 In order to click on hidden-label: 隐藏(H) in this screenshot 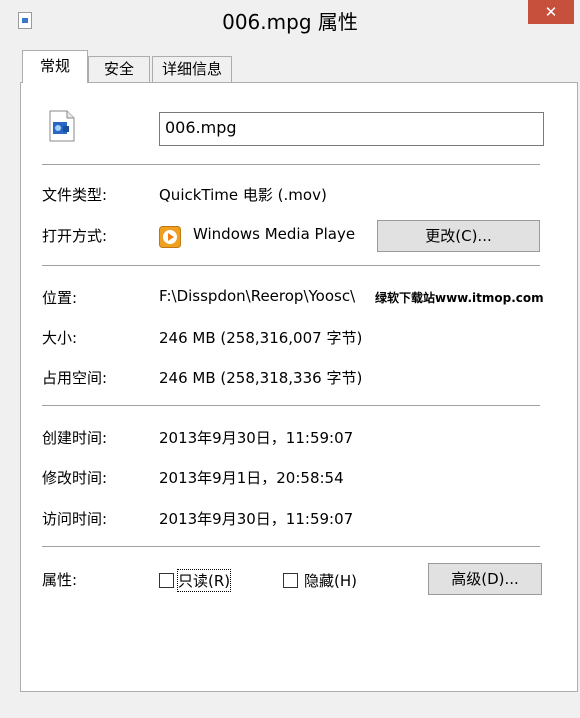, I will do `click(330, 580)`.